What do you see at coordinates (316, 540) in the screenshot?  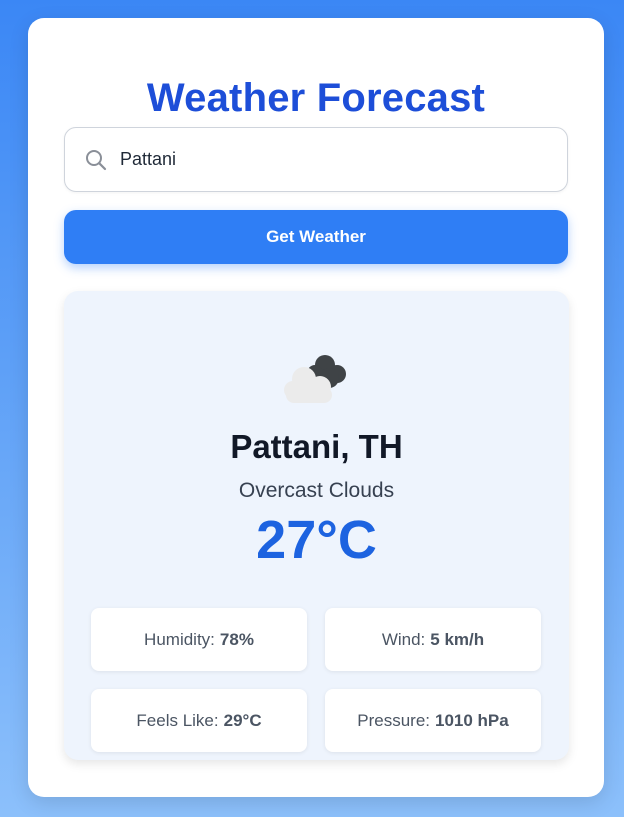 I see `temperature-value: 27°C` at bounding box center [316, 540].